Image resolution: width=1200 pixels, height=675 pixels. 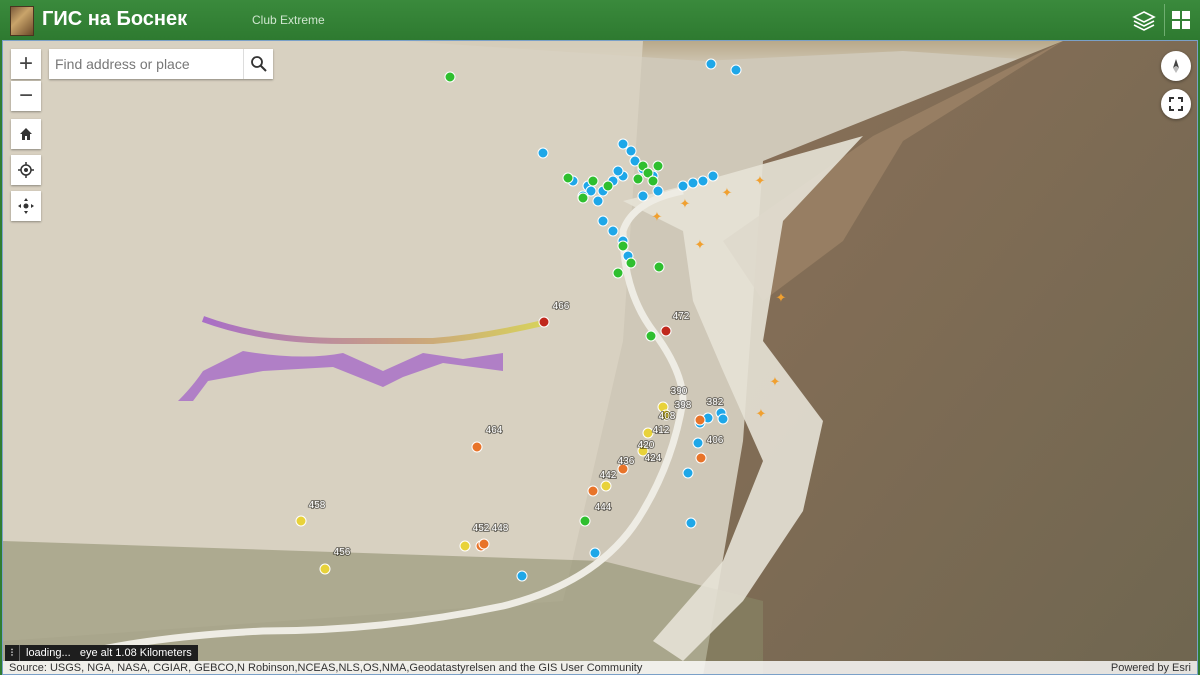 What do you see at coordinates (26, 64) in the screenshot?
I see `zoom-in-button: +` at bounding box center [26, 64].